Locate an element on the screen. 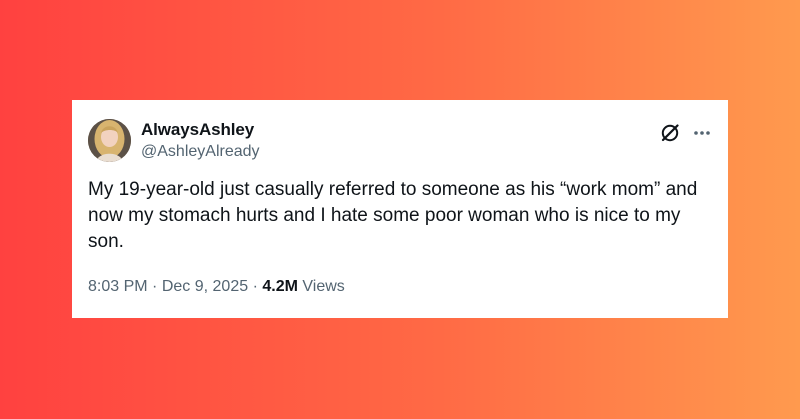 The height and width of the screenshot is (419, 800). avatar-image is located at coordinates (109, 140).